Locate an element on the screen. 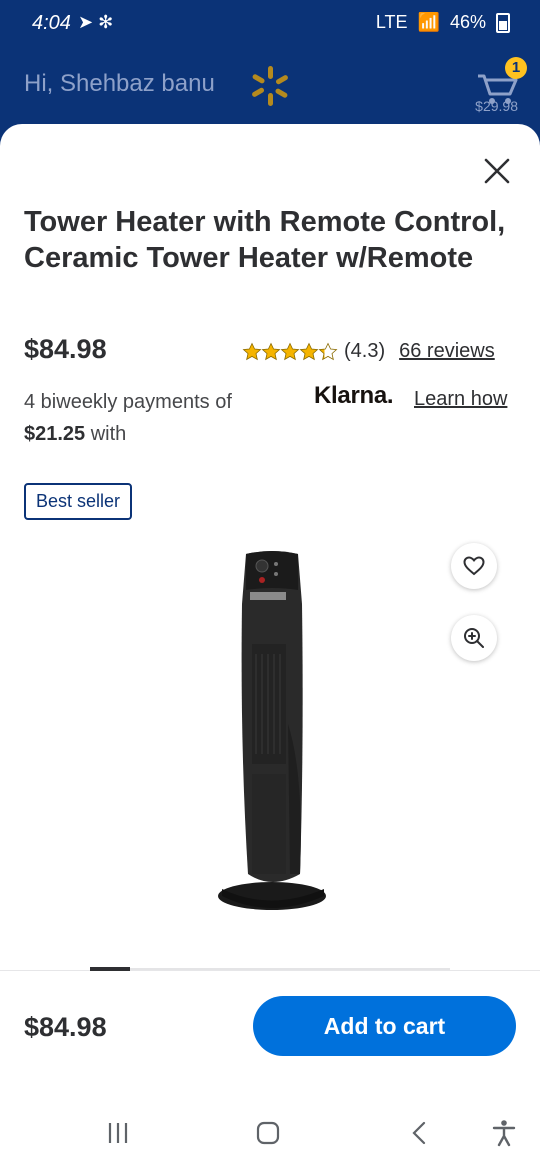 This screenshot has width=540, height=1170. cart-price: $29.98 is located at coordinates (496, 106).